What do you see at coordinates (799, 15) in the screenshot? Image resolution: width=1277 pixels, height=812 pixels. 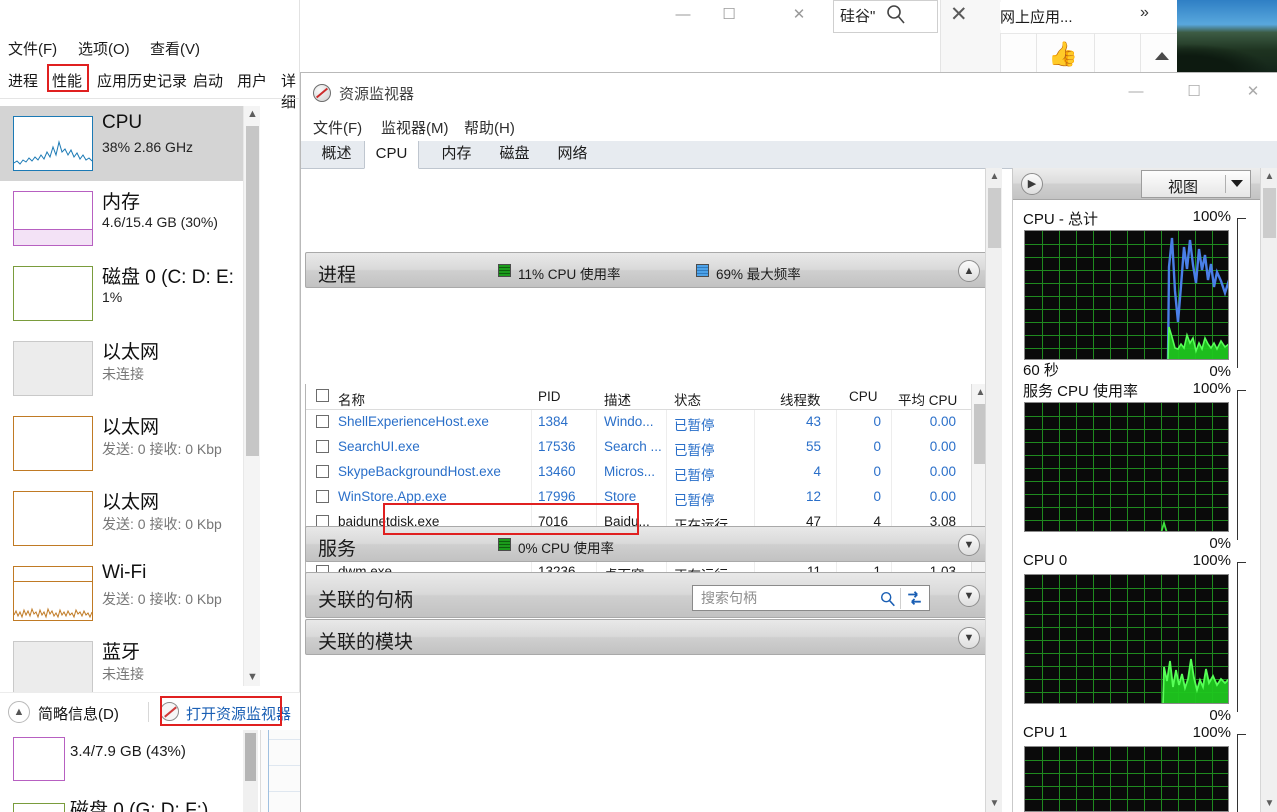 I see `tm-close-button: ✕` at bounding box center [799, 15].